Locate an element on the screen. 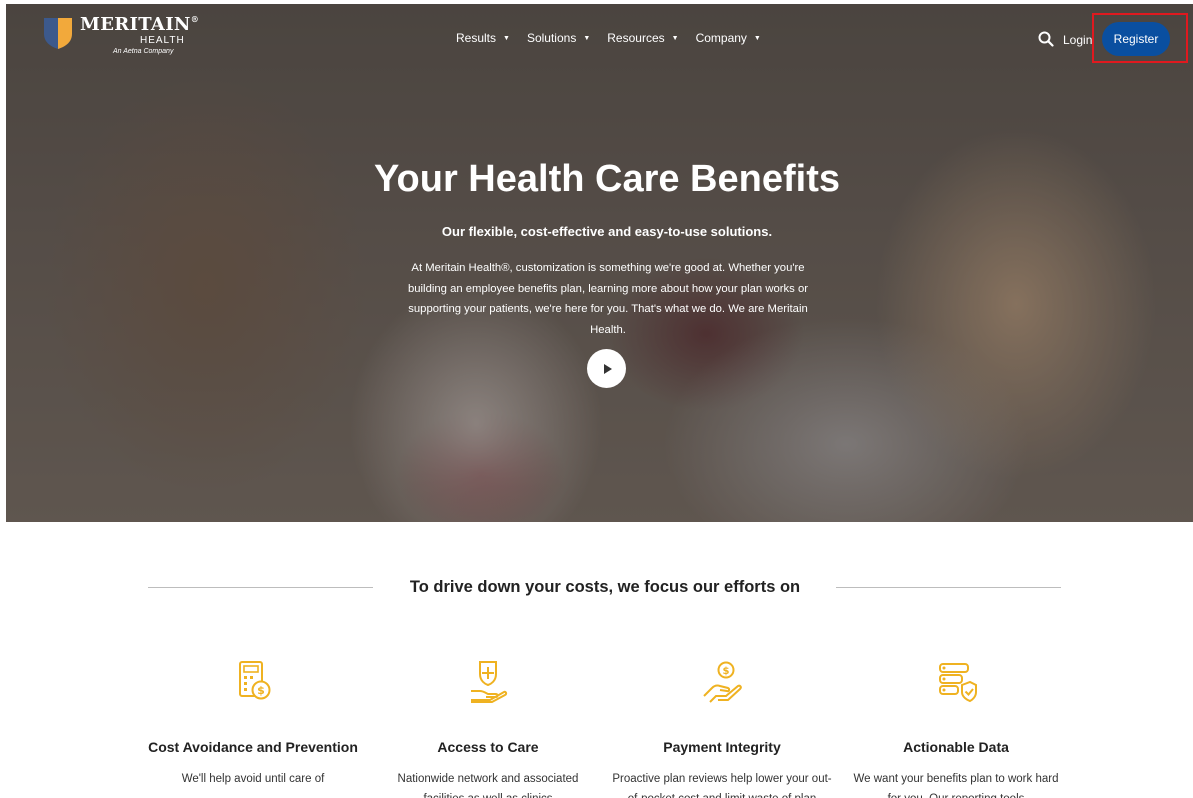 Image resolution: width=1193 pixels, height=798 pixels. shield-logo-icon is located at coordinates (58, 33).